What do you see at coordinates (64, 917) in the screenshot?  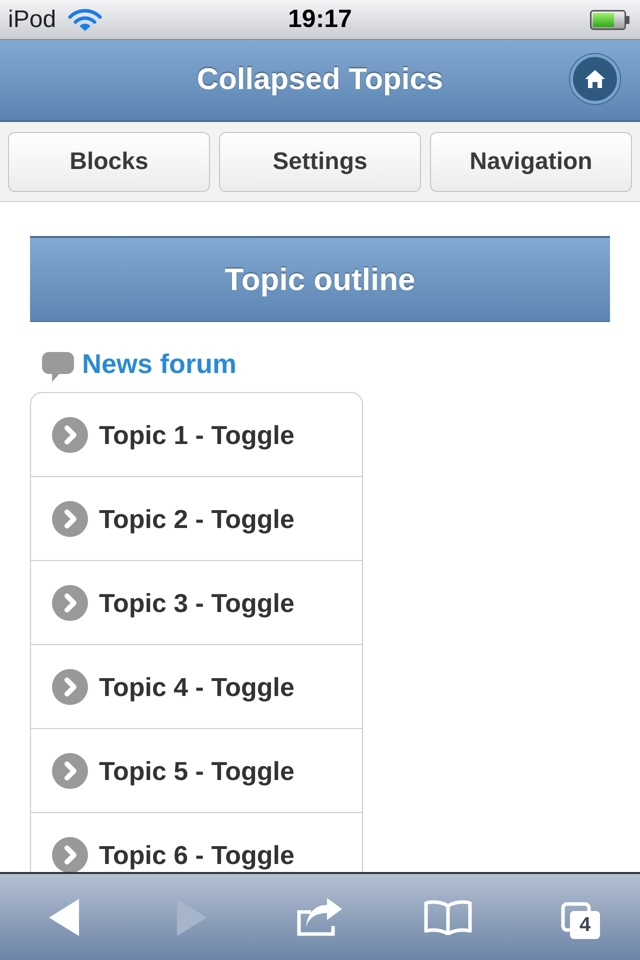 I see `back-arrow-icon` at bounding box center [64, 917].